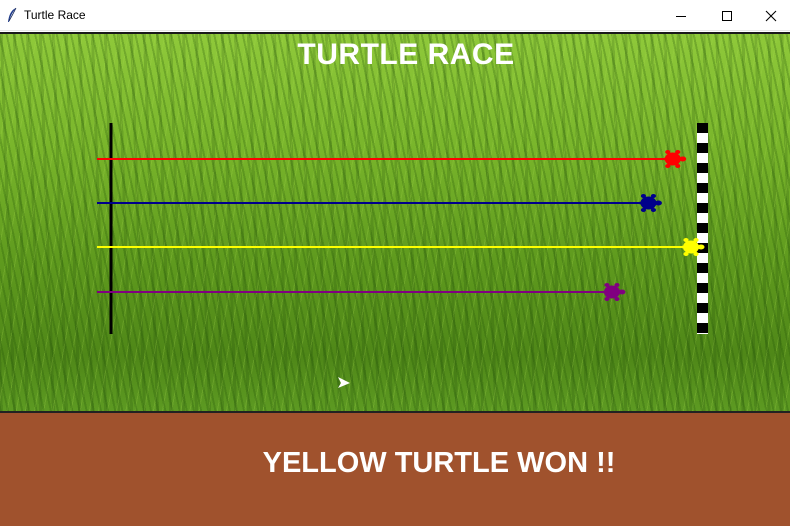  Describe the element at coordinates (344, 382) in the screenshot. I see `cursor-arrow-icon` at that location.